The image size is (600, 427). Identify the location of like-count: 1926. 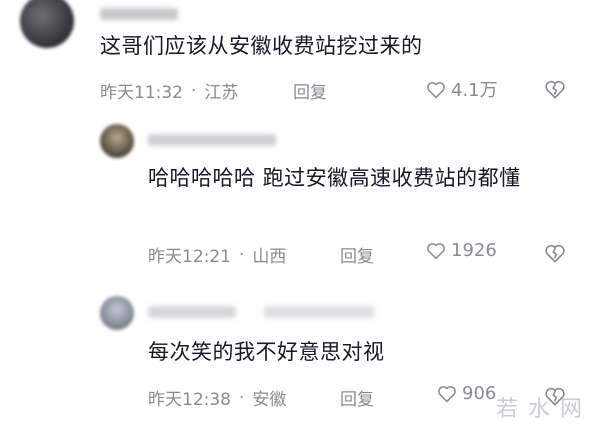
(474, 250).